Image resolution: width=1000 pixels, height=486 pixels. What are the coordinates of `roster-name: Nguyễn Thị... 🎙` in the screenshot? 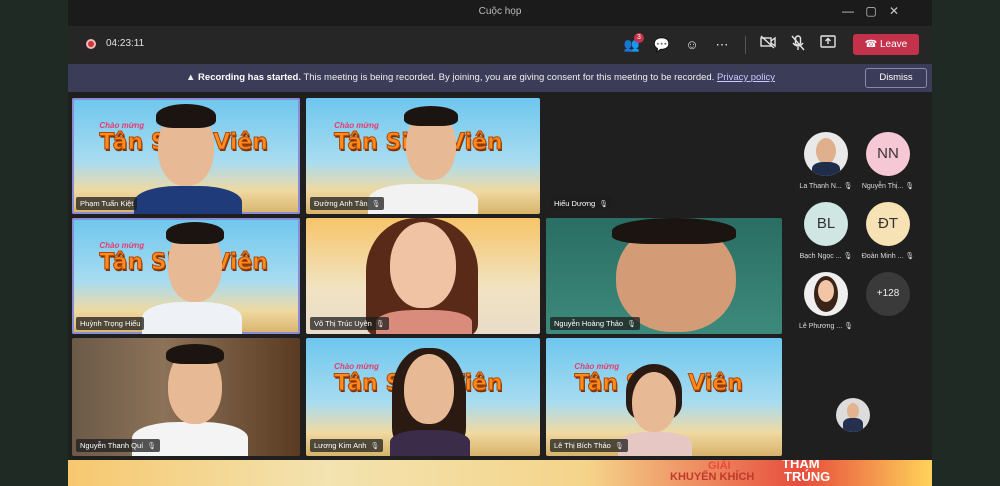 It's located at (888, 186).